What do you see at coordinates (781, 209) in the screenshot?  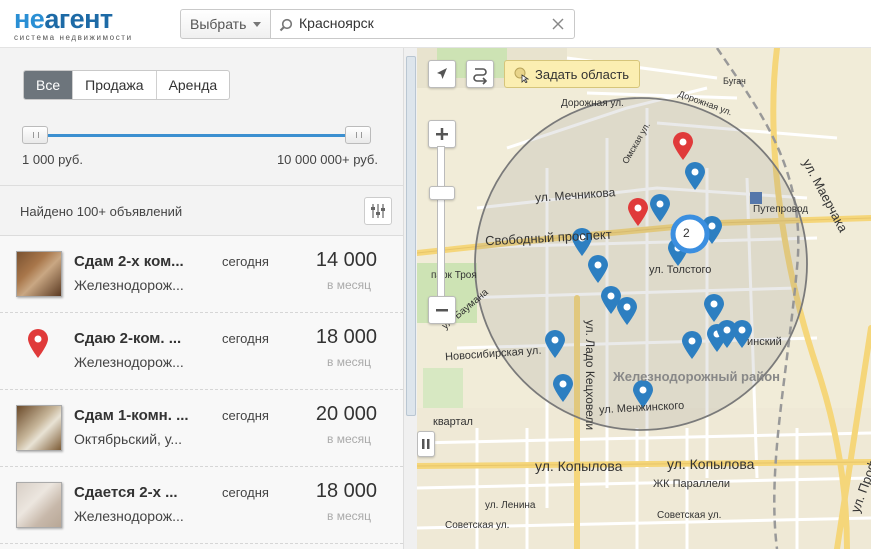 I see `station-label: Путепровод` at bounding box center [781, 209].